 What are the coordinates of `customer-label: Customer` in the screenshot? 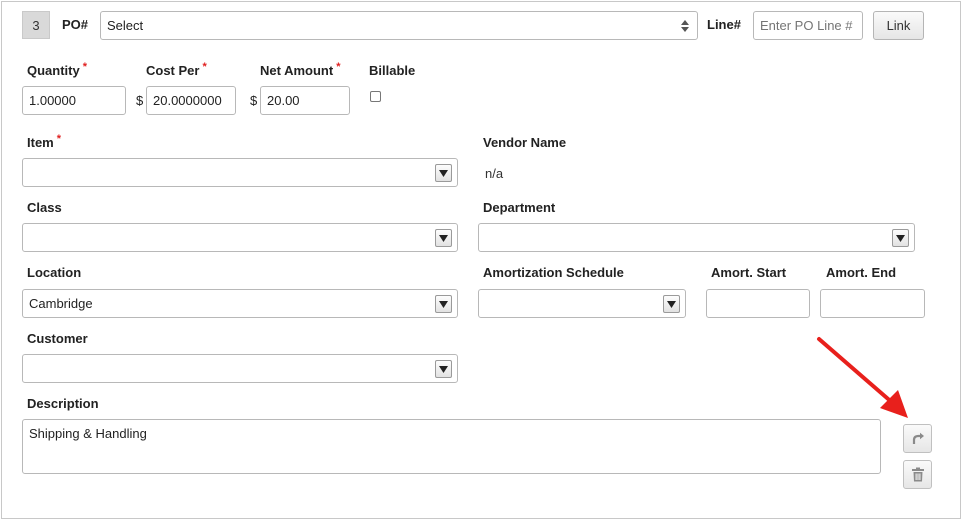 It's located at (57, 338).